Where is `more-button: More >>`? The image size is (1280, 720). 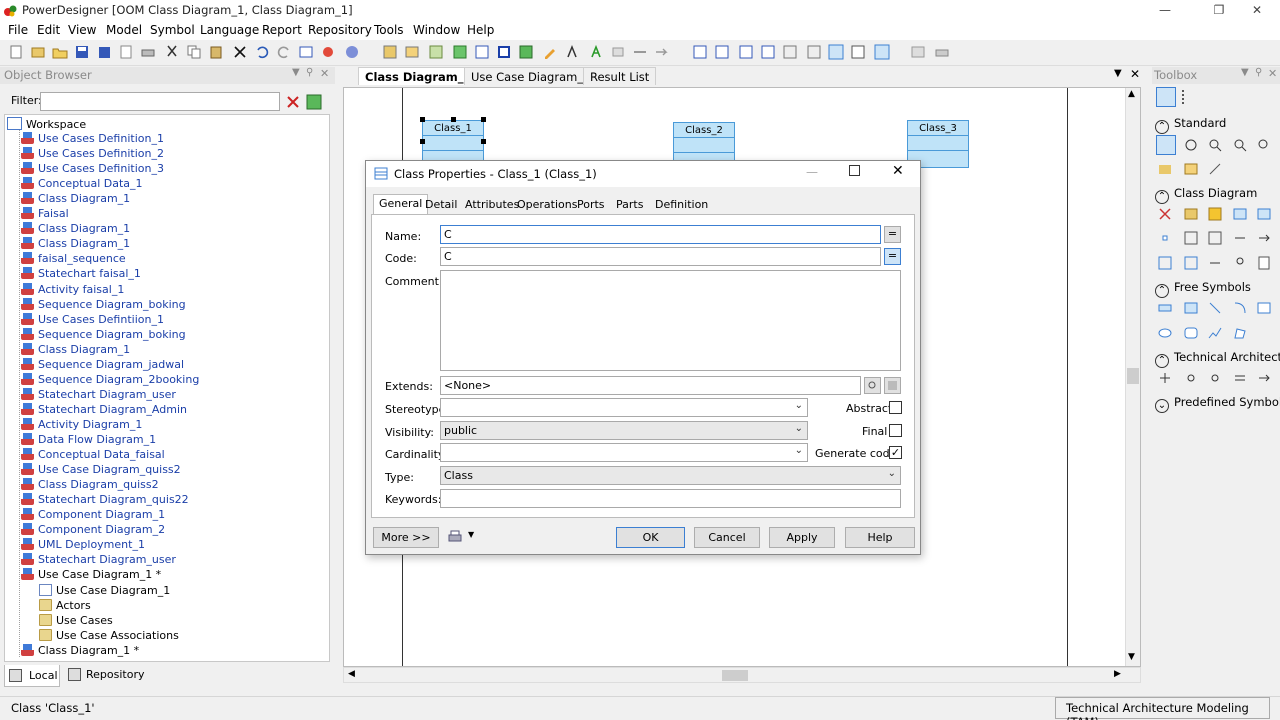
more-button: More >> is located at coordinates (406, 537).